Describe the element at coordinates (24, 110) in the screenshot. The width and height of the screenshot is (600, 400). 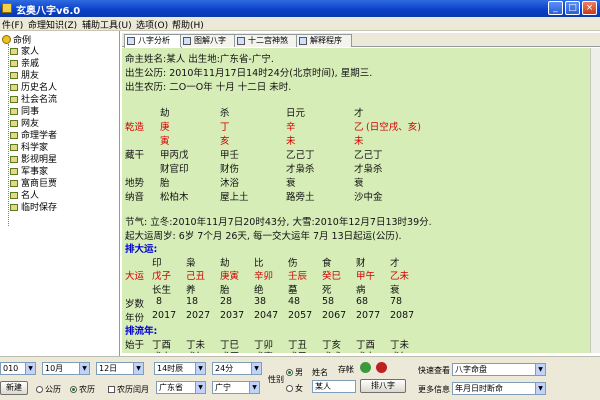
I see `tree-item: 同事` at that location.